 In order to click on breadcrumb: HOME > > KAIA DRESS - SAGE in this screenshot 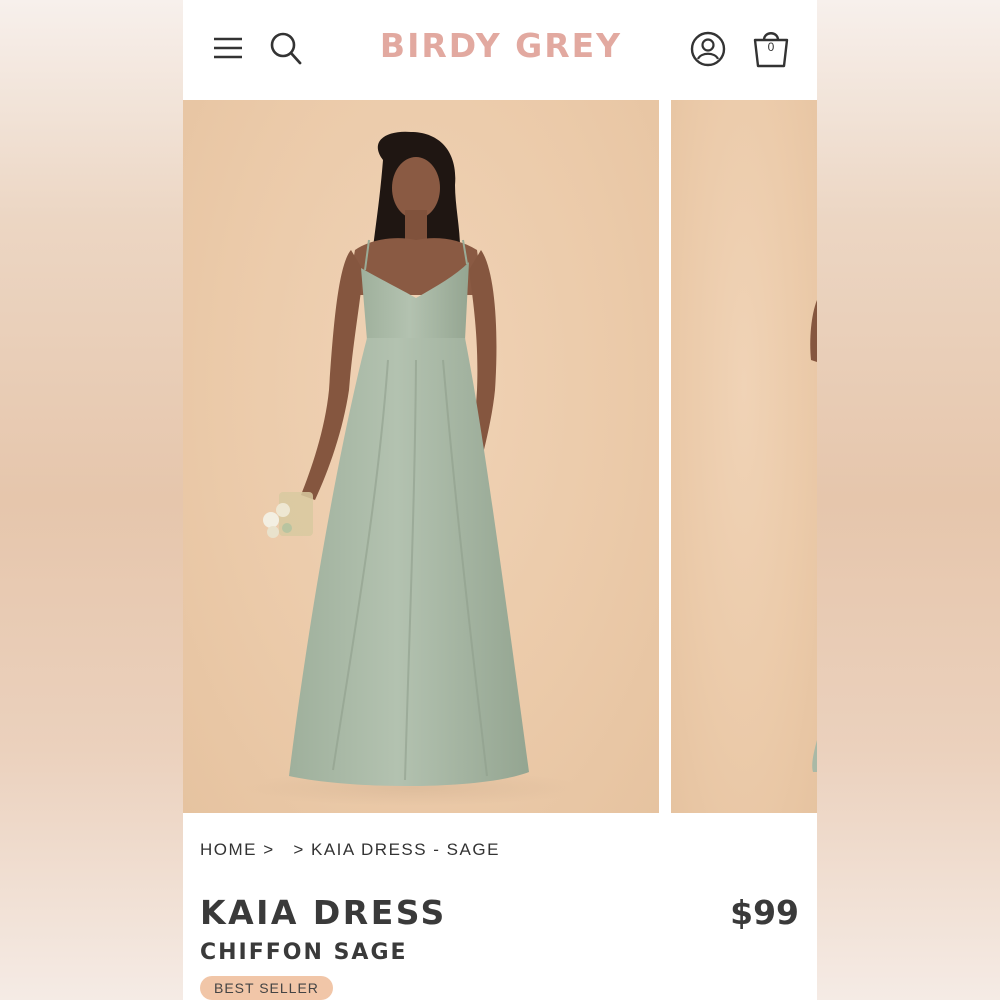, I will do `click(350, 850)`.